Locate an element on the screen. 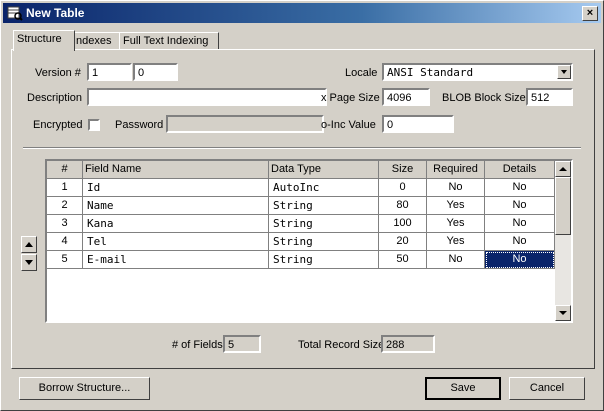  version-label: Version # is located at coordinates (58, 73).